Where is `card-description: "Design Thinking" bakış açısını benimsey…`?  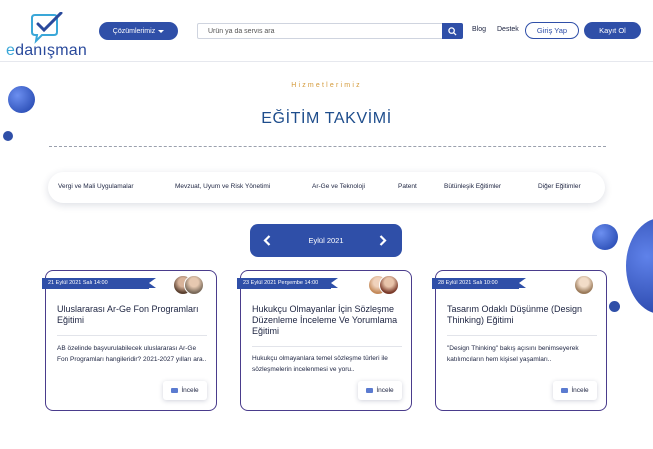
card-description: "Design Thinking" bakış açısını benimsey… is located at coordinates (513, 354).